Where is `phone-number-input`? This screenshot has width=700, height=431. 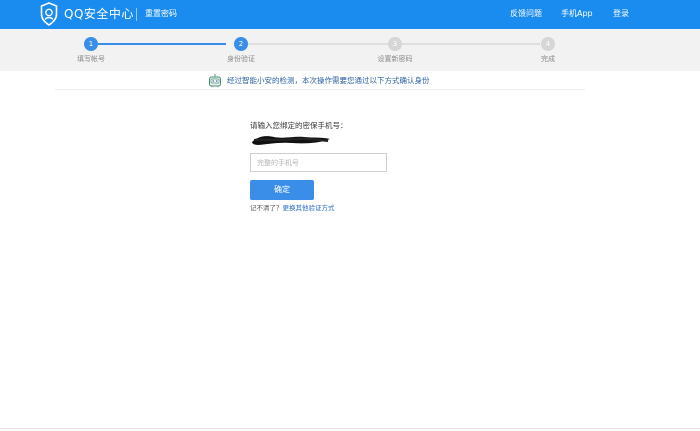 phone-number-input is located at coordinates (318, 162).